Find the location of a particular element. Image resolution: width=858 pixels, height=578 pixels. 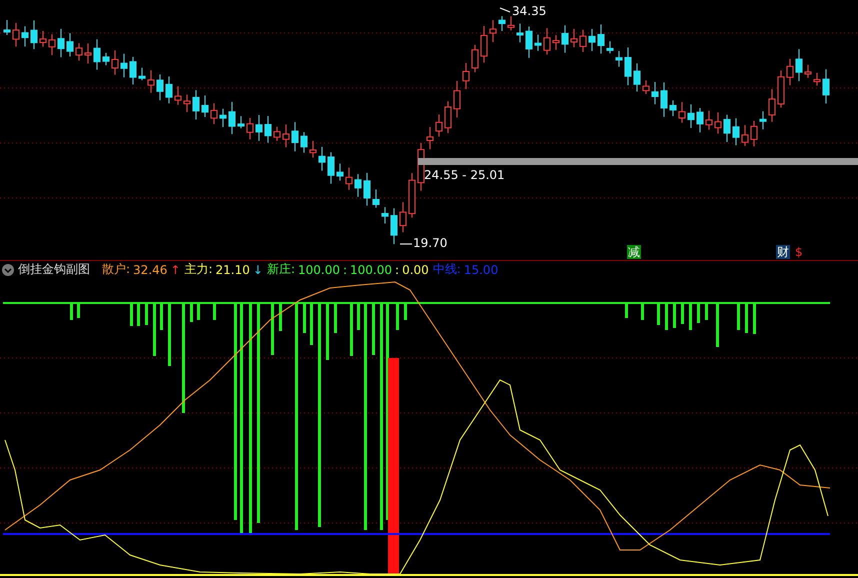

indicator-value: 15.00 is located at coordinates (481, 269).